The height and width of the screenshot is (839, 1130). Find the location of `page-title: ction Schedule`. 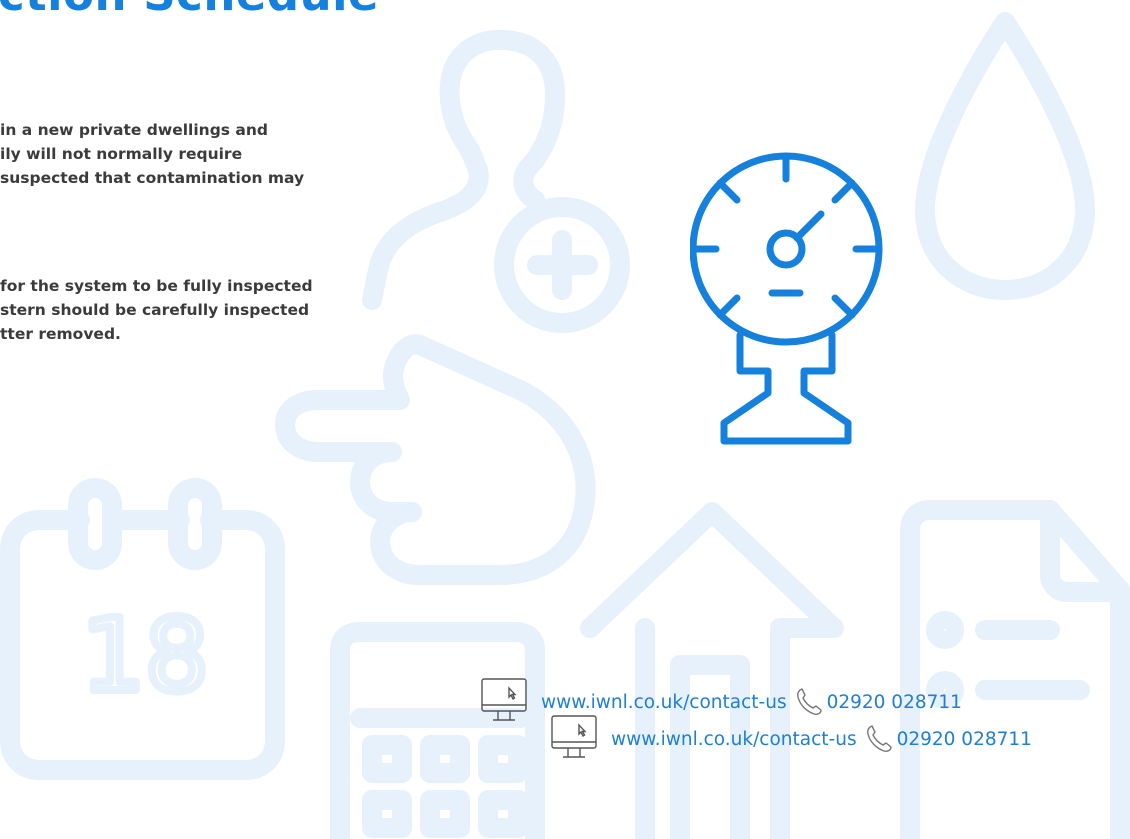

page-title: ction Schedule is located at coordinates (189, 10).